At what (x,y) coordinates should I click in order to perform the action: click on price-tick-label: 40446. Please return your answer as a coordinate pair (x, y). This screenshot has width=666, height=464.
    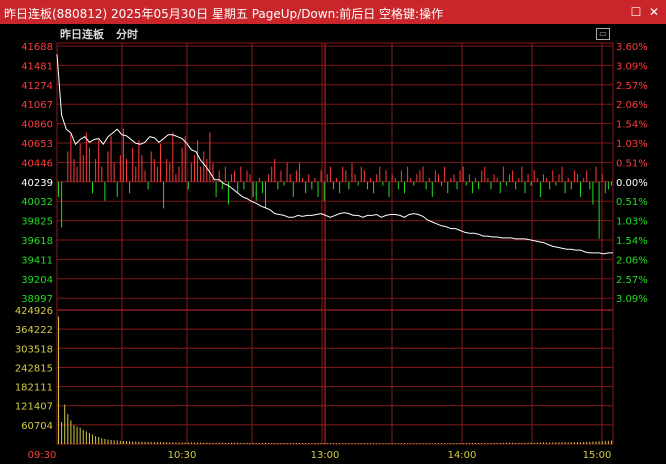
    Looking at the image, I should click on (37, 163).